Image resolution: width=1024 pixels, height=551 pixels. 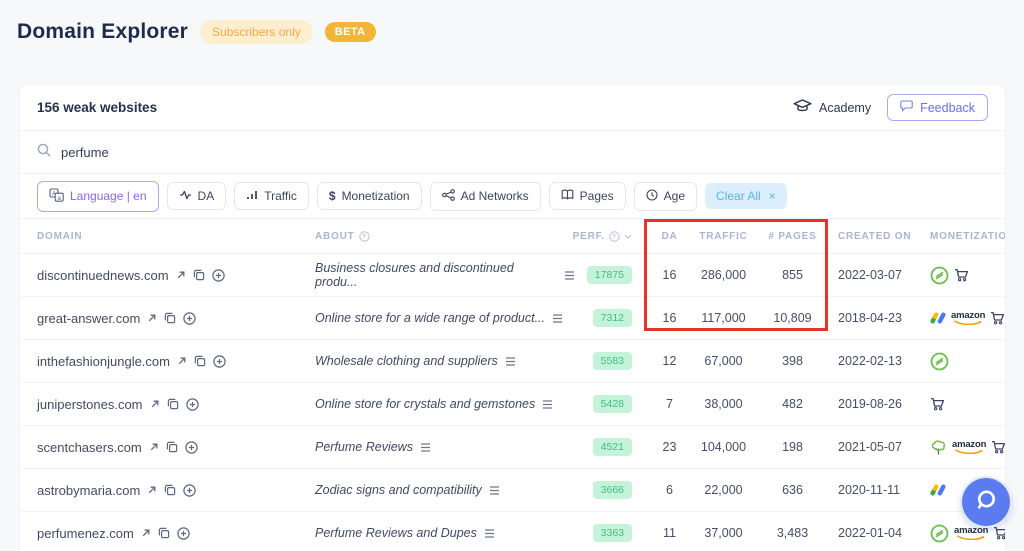 I want to click on page-header: Domain Explorer Subscribers only BETA, so click(x=512, y=22).